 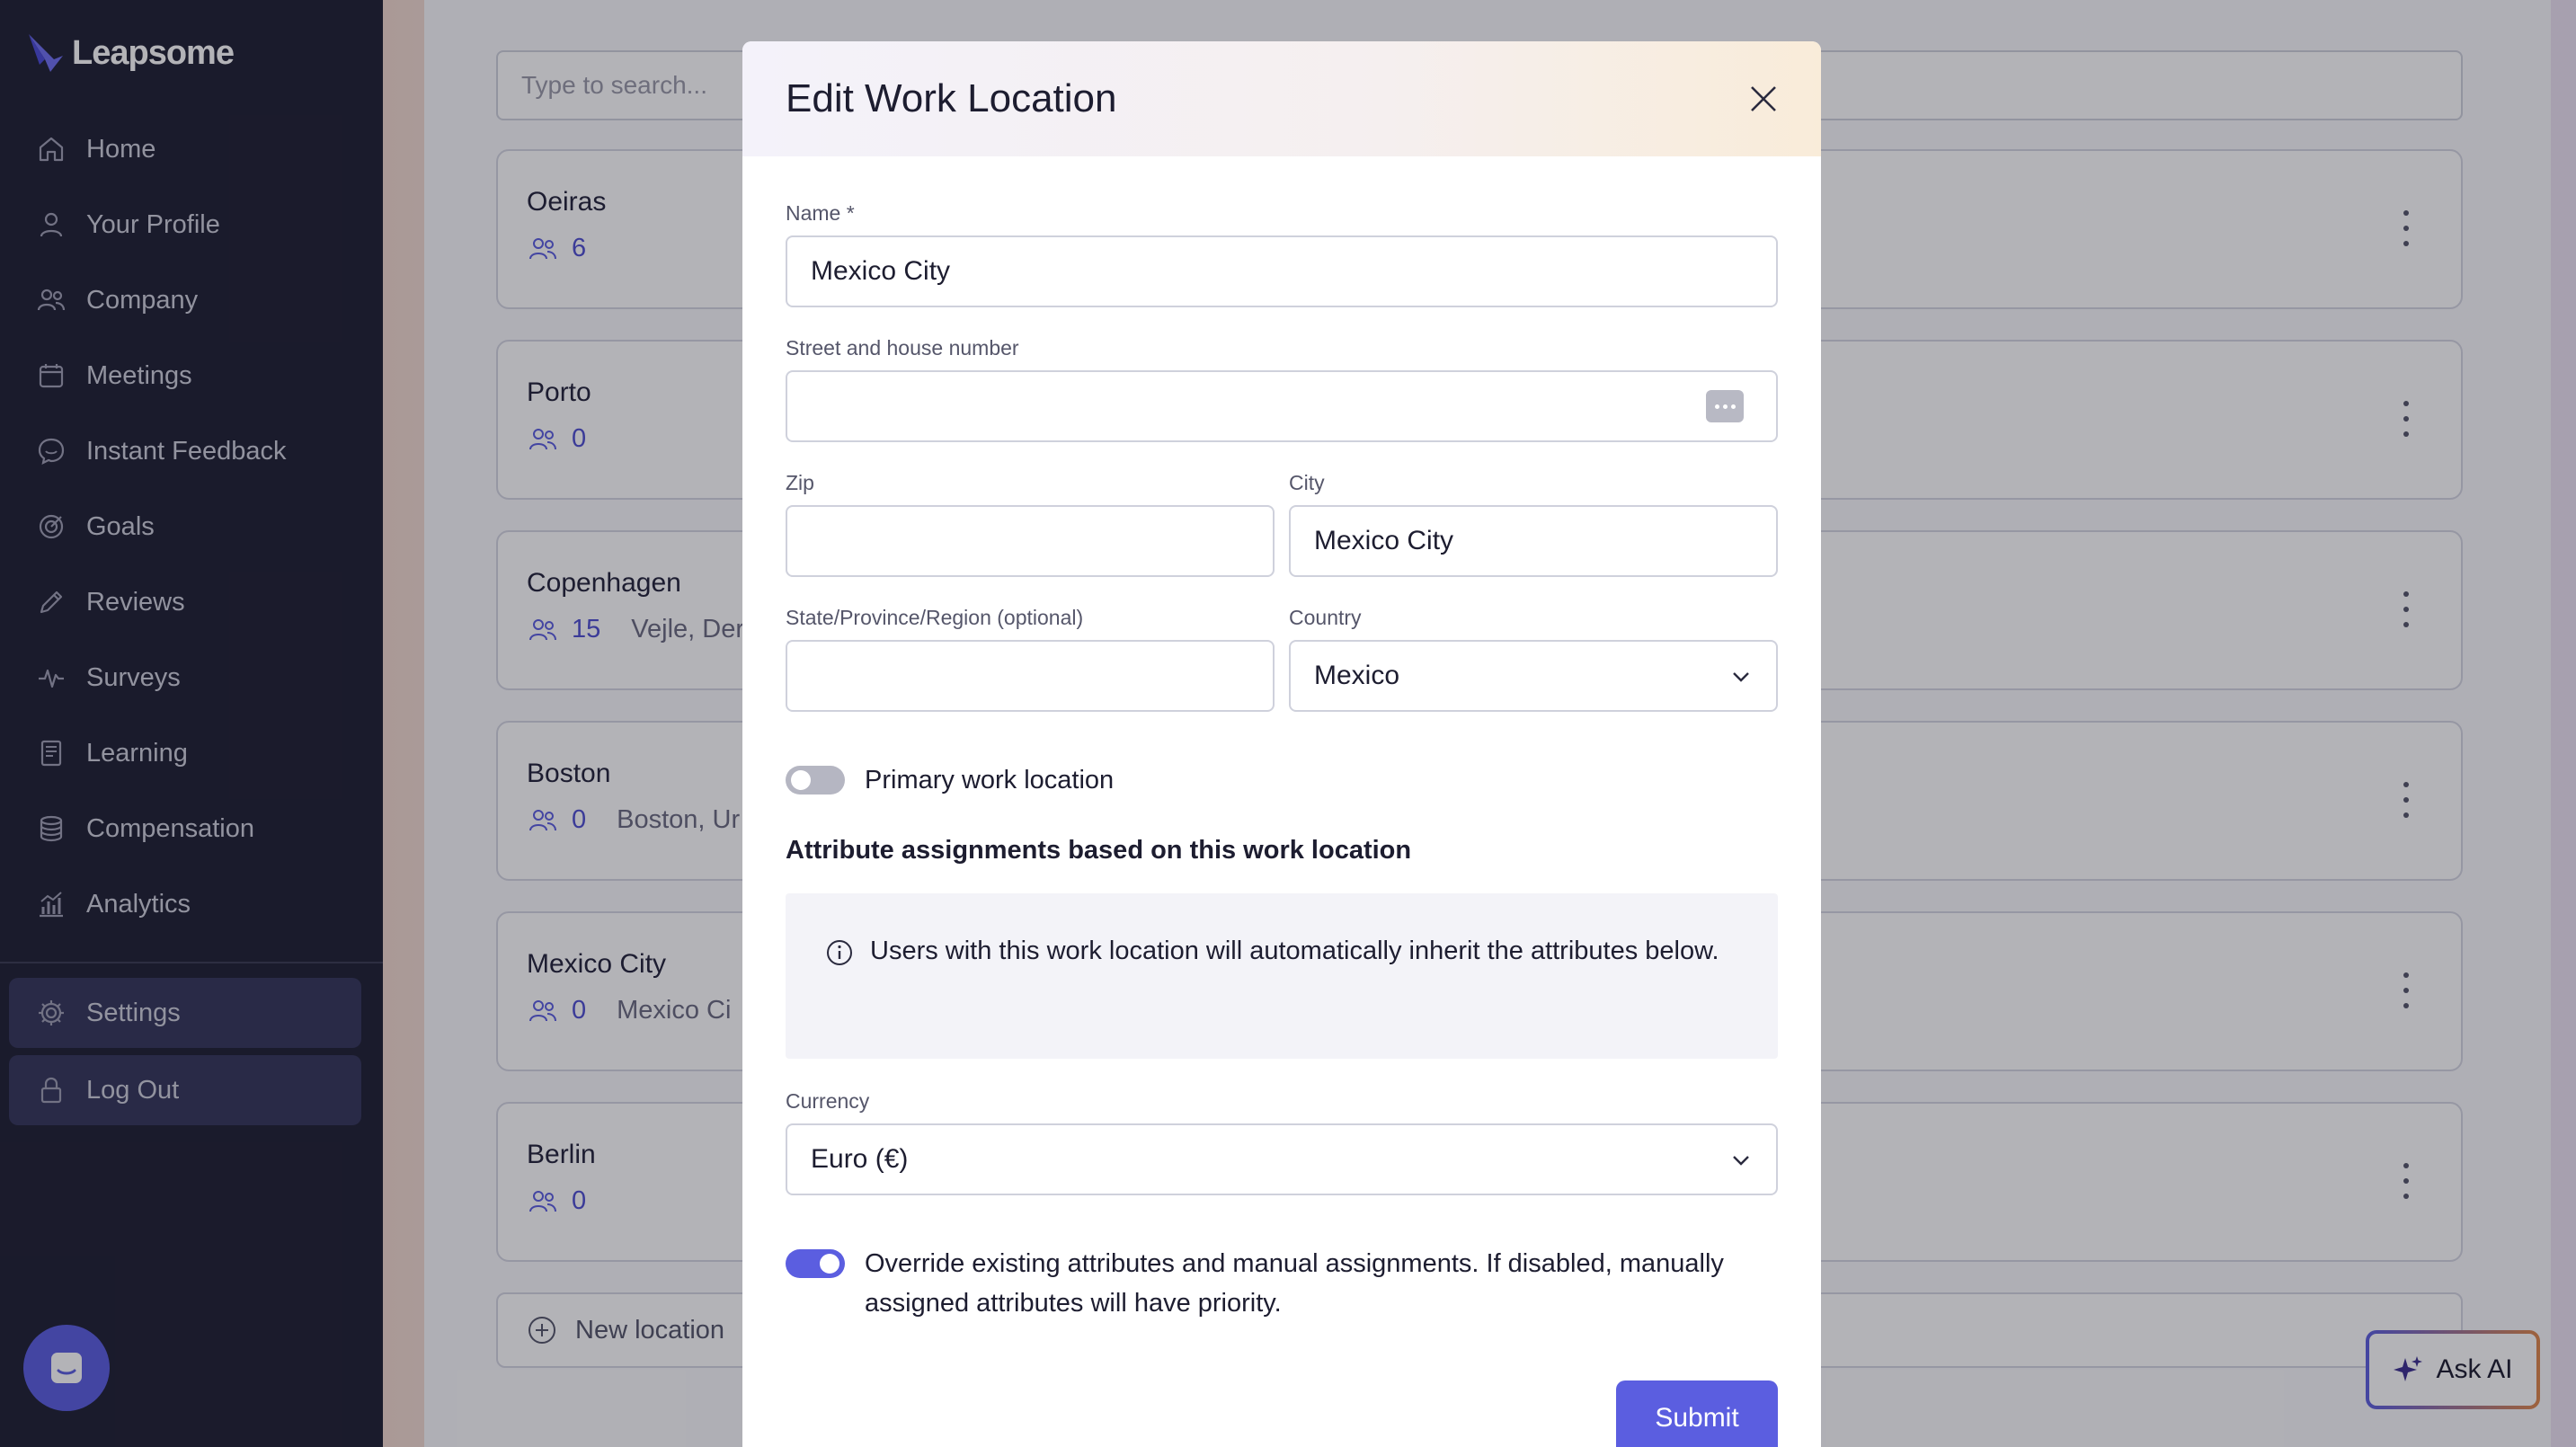 I want to click on street-label: Street and house number, so click(x=902, y=348).